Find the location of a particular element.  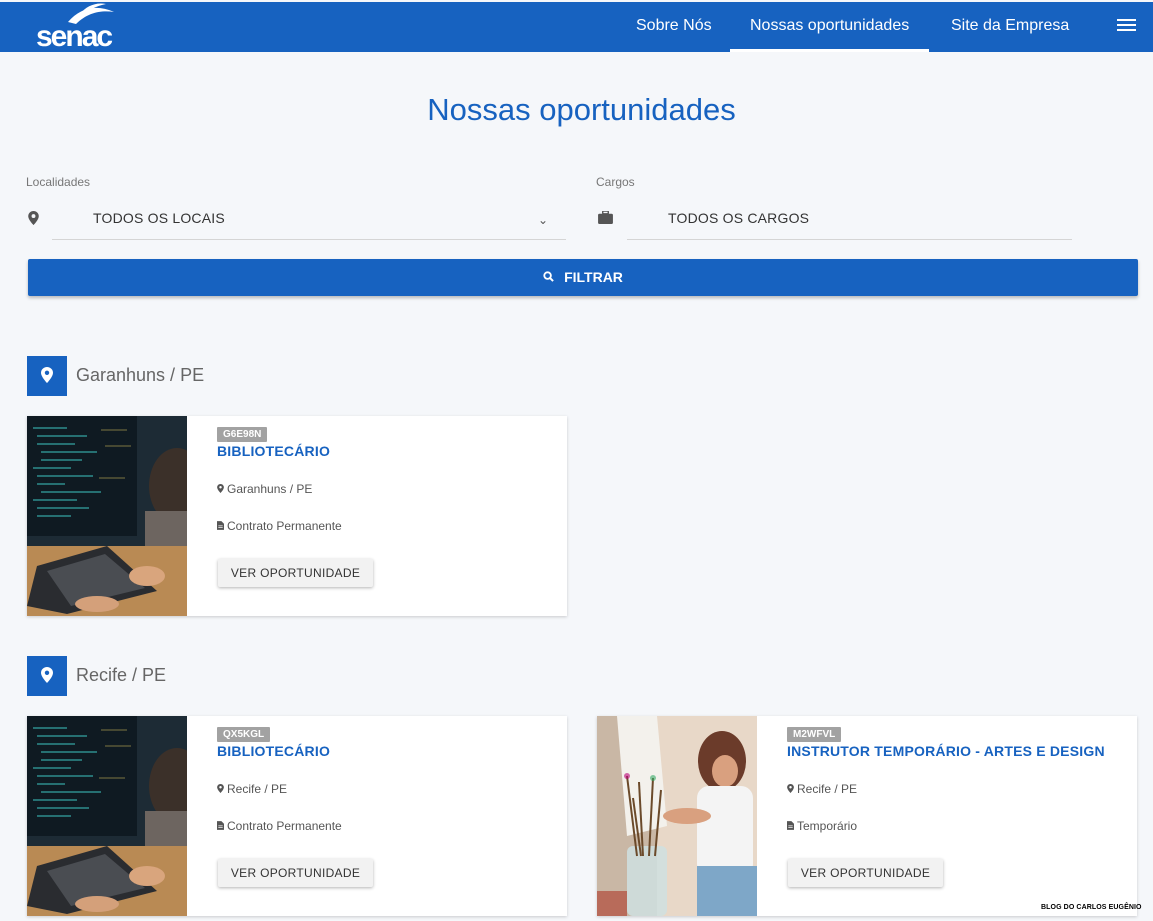

page-title: Nossas oportunidades is located at coordinates (581, 109).